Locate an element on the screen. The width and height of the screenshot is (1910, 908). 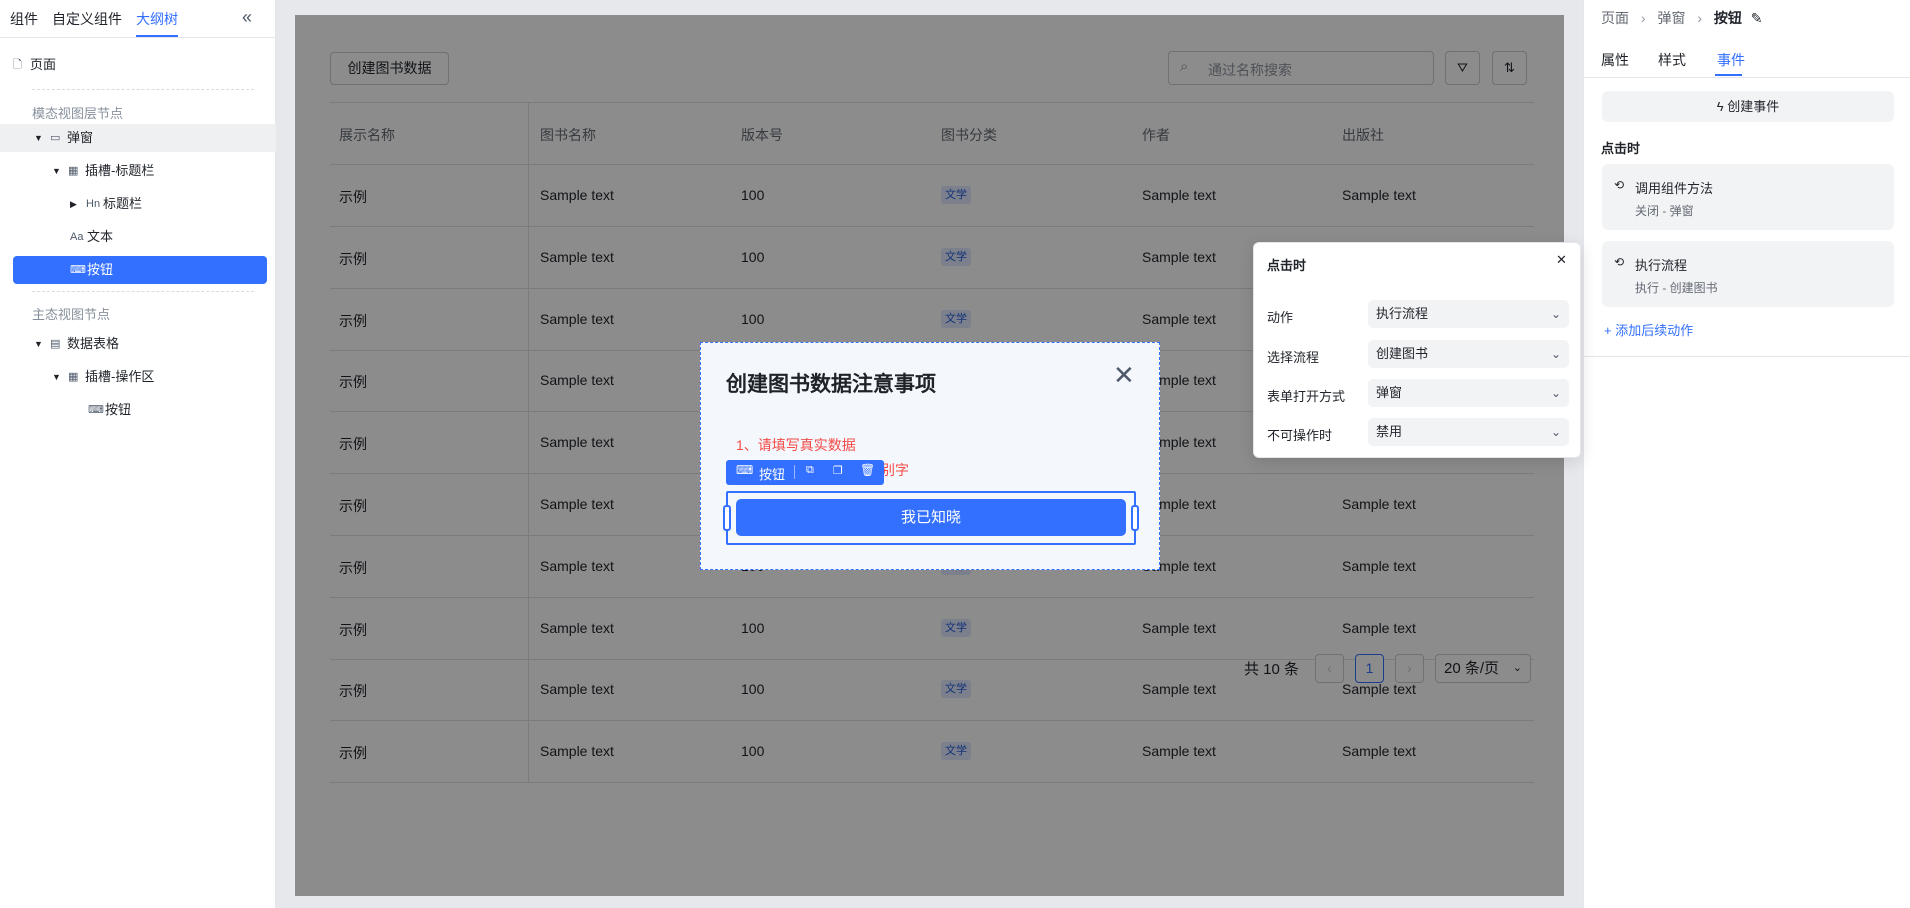
action-card-run-flow: ⟲ 执行流程 执行 - 创建图书 is located at coordinates (1748, 274).